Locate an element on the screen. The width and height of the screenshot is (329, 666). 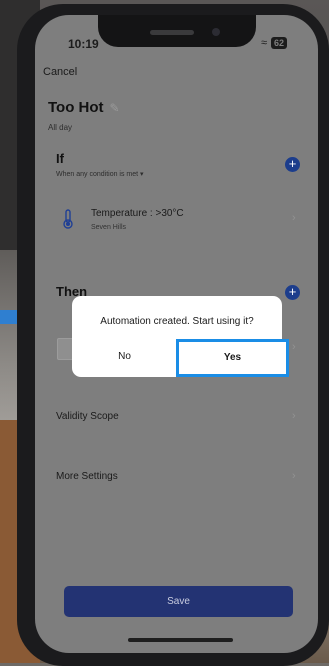
wifi-icon: ≈ is located at coordinates (264, 43).